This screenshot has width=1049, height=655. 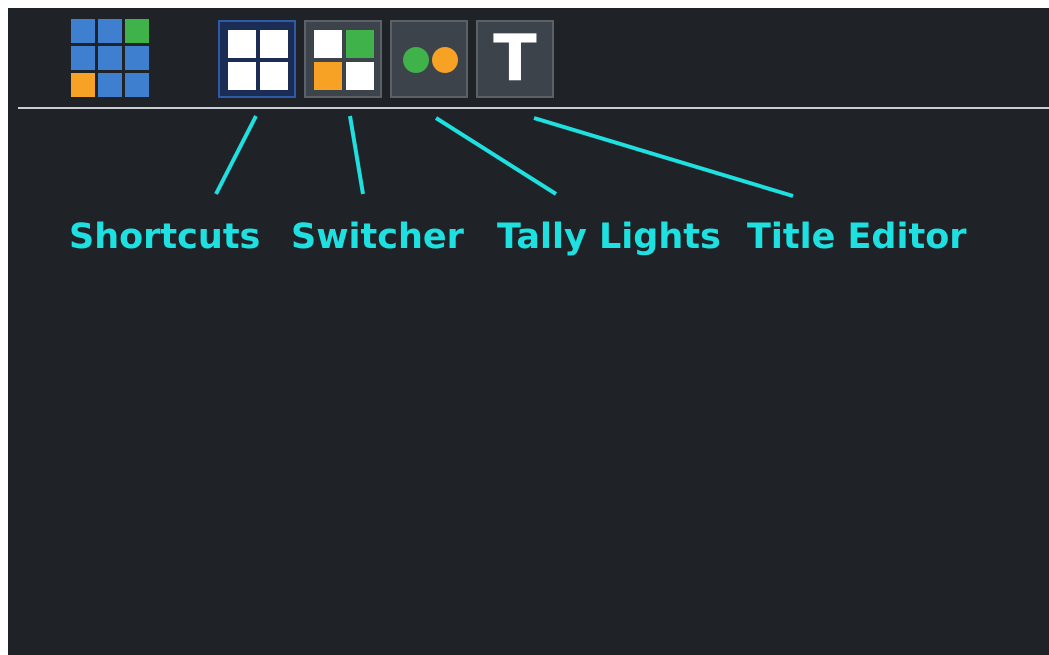 I want to click on title-t-icon: T, so click(x=515, y=59).